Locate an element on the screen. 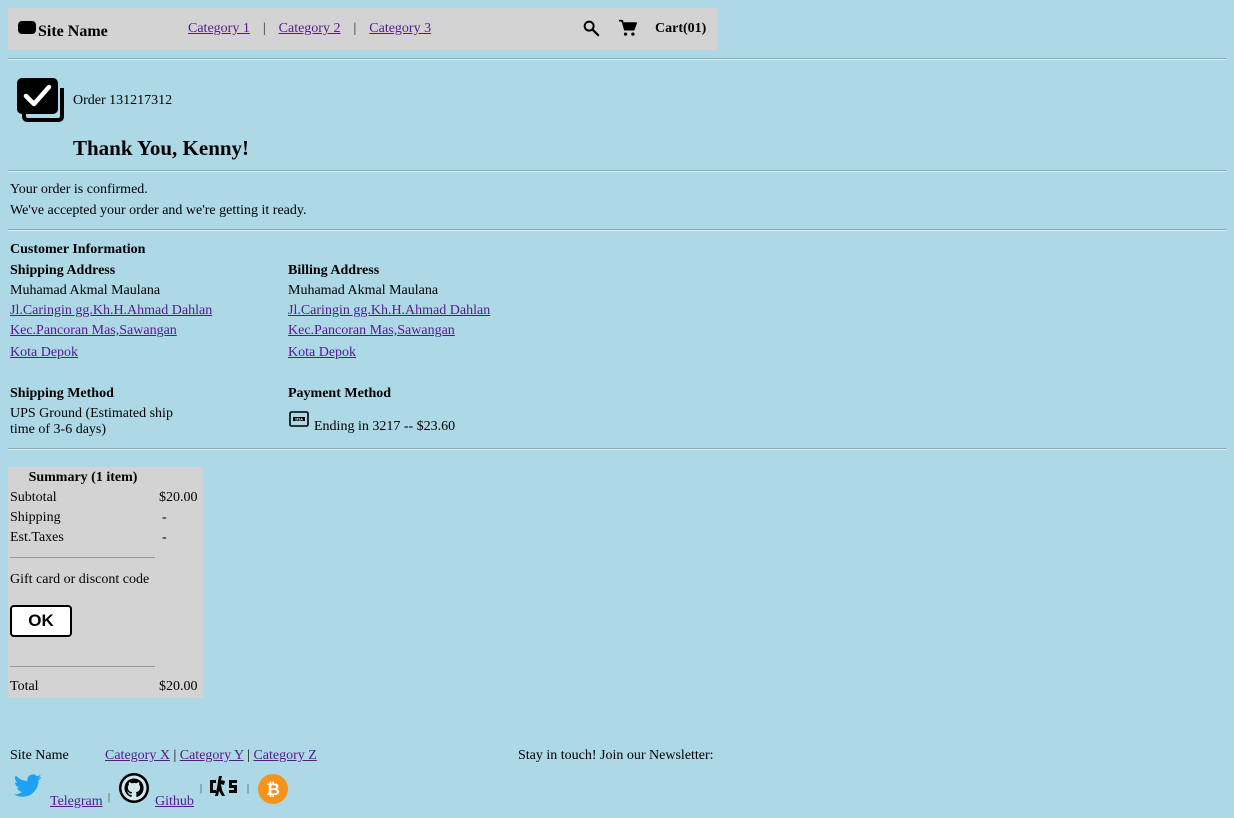 This screenshot has height=818, width=1234. footer-site-name: Site Name is located at coordinates (39, 755).